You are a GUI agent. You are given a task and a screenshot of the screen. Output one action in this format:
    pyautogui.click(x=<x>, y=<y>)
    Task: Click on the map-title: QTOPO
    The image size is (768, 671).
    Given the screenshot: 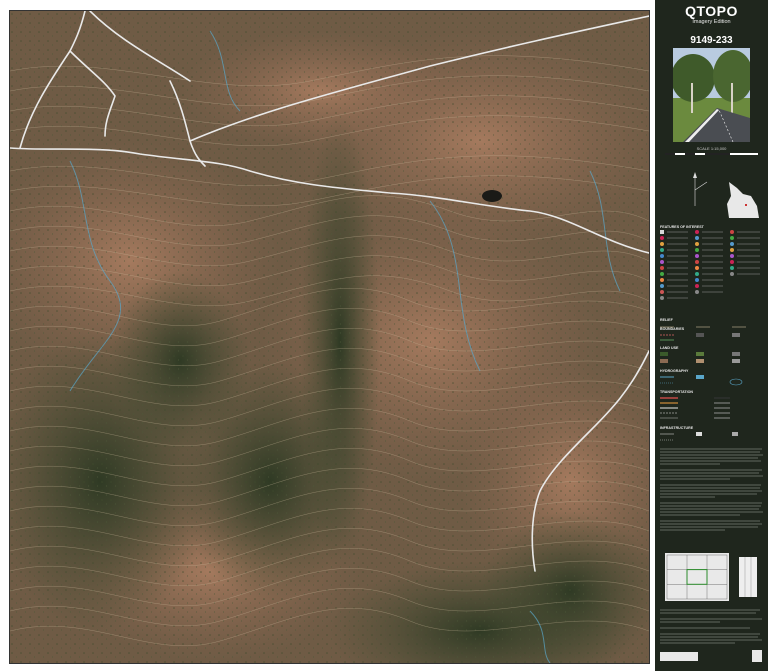 What is the action you would take?
    pyautogui.click(x=711, y=11)
    